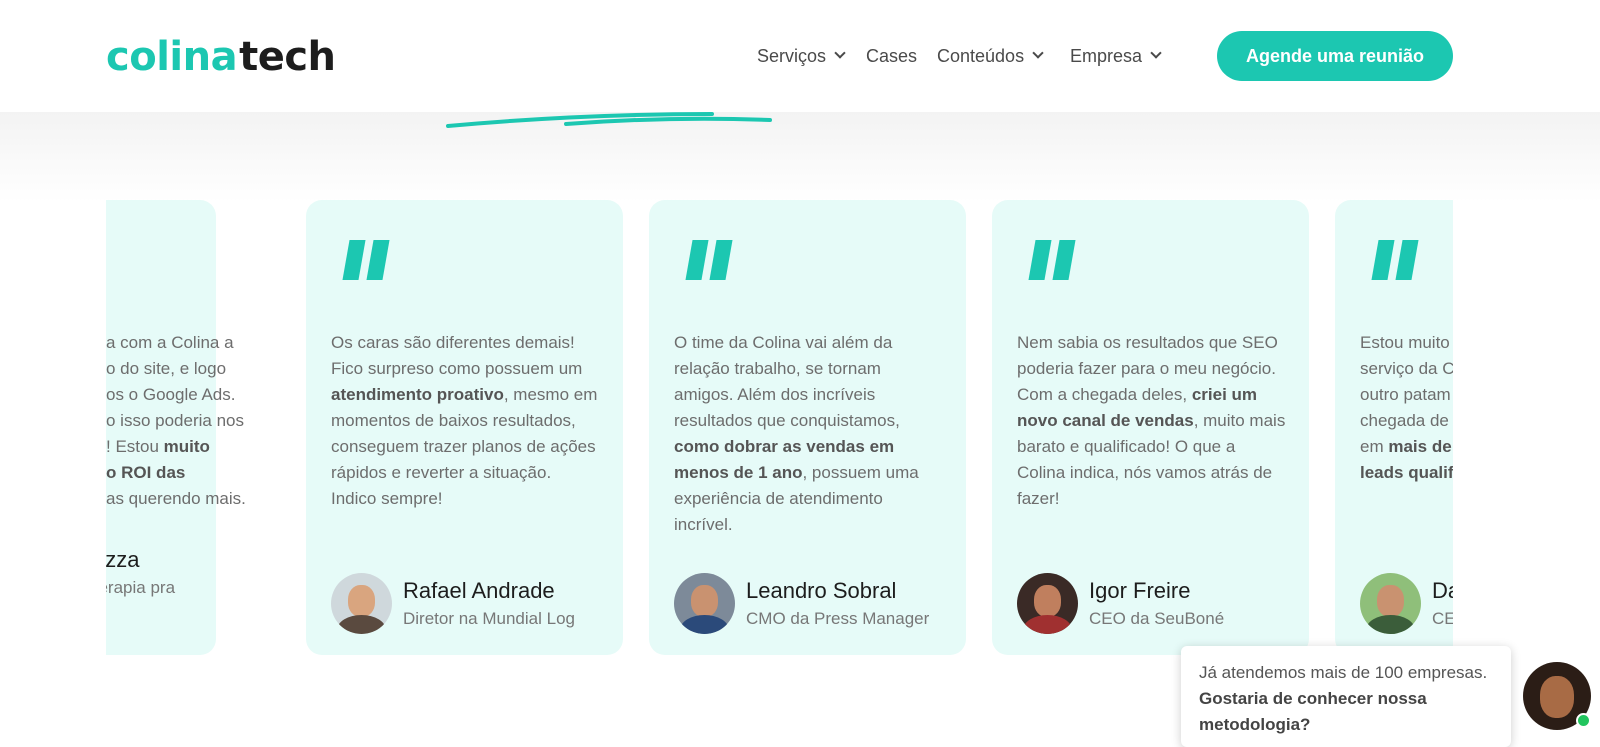  I want to click on chat-text: Já atendemos mais de 100 empresas., so click(1343, 672).